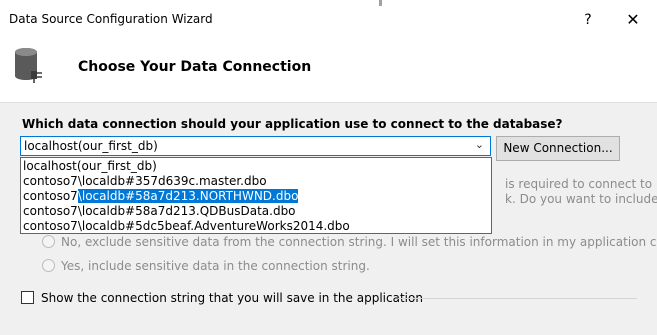 The height and width of the screenshot is (335, 657). I want to click on sensitive-info-text-line2: k. Do you want to include, so click(581, 199).